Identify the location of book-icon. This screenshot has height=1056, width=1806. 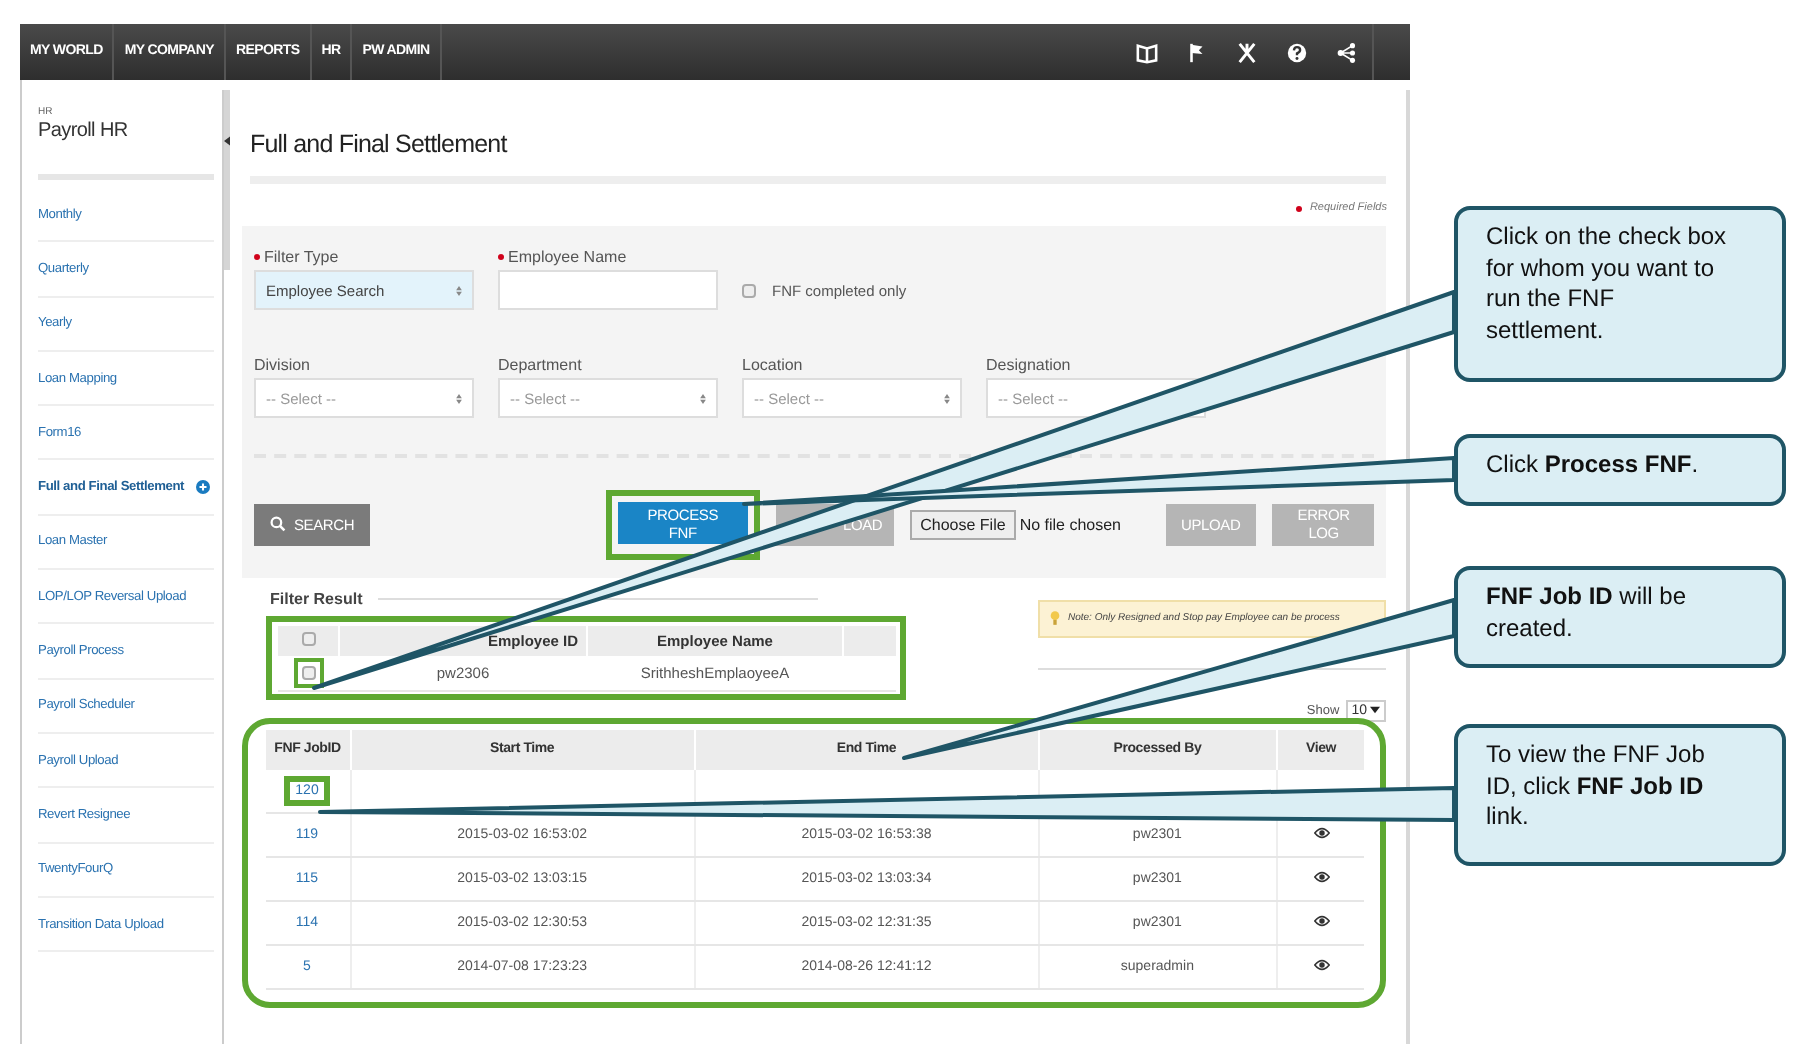
(1147, 52).